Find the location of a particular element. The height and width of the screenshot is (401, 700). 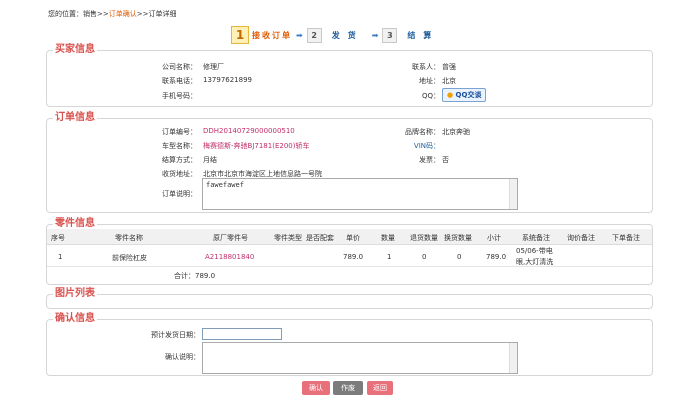

company-value: 修理厂 is located at coordinates (213, 67).